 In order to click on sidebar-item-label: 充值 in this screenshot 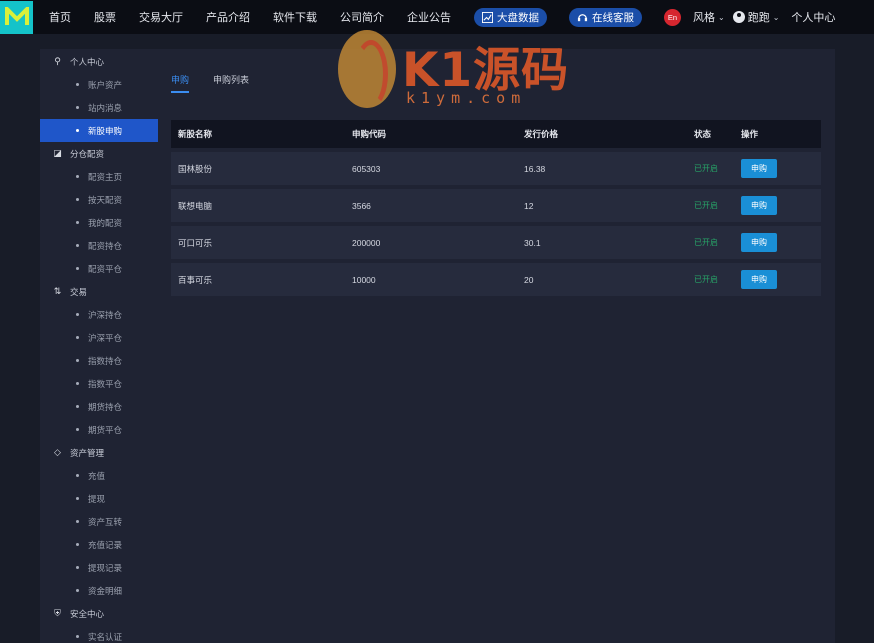, I will do `click(97, 475)`.